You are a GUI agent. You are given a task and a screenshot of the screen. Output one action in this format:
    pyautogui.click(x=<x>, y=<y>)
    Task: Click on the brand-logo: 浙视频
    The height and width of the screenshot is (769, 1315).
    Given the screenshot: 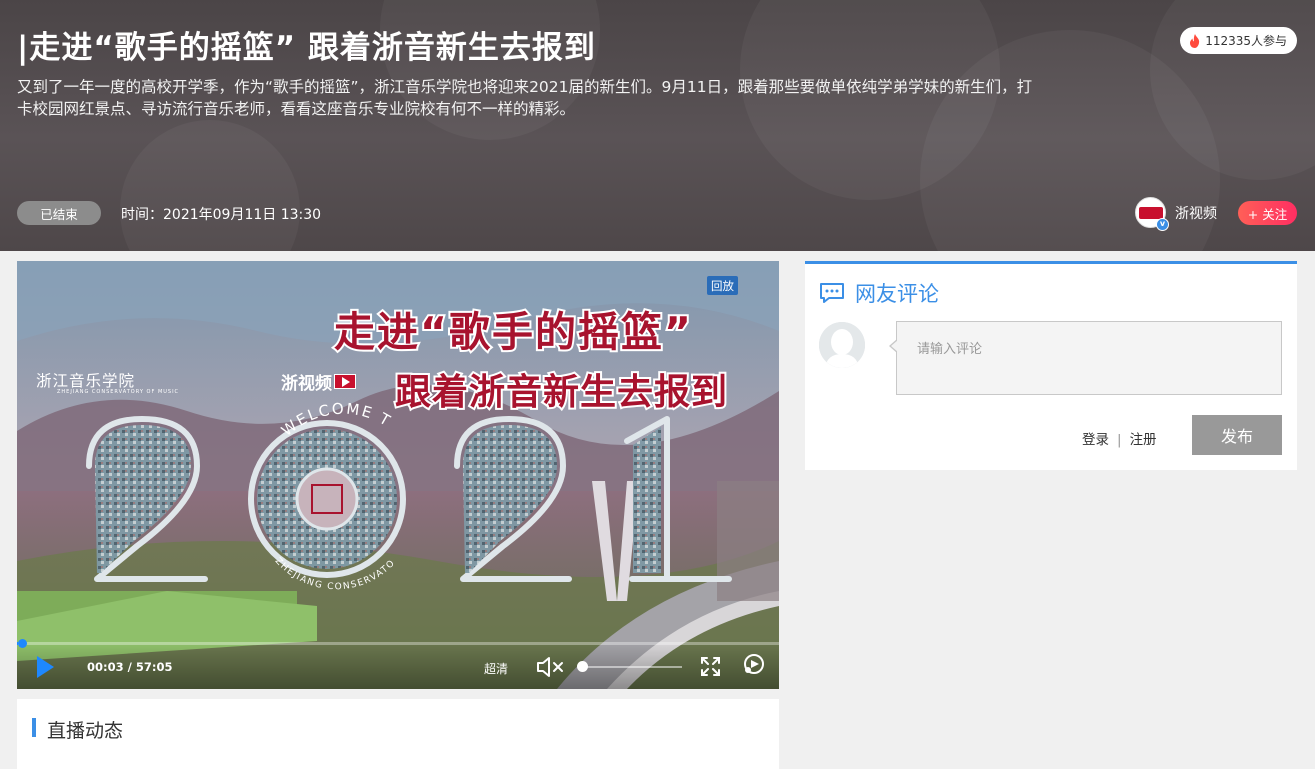 What is the action you would take?
    pyautogui.click(x=318, y=381)
    